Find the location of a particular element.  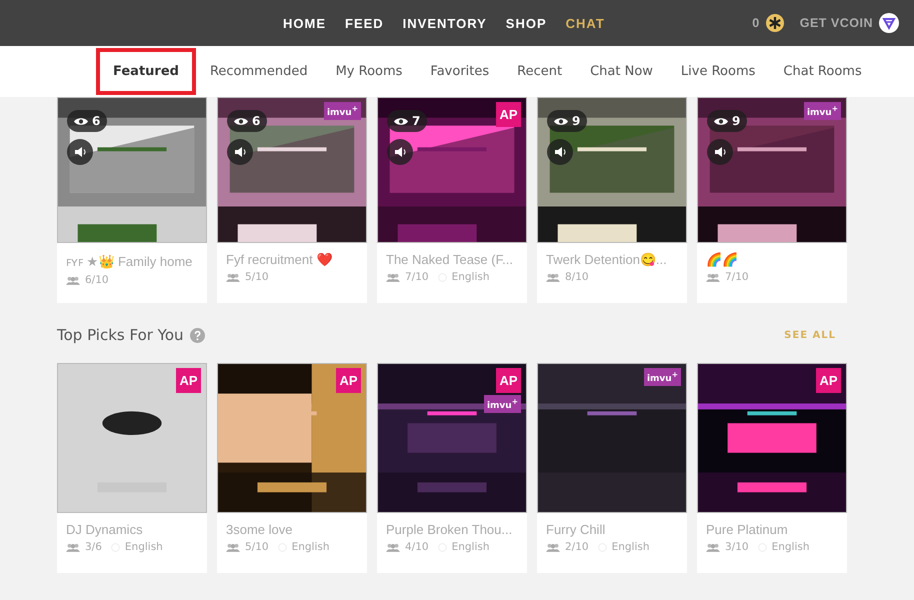

room-card: 9 imvu$^{+}$ 🌈🌈 7/10 is located at coordinates (772, 200).